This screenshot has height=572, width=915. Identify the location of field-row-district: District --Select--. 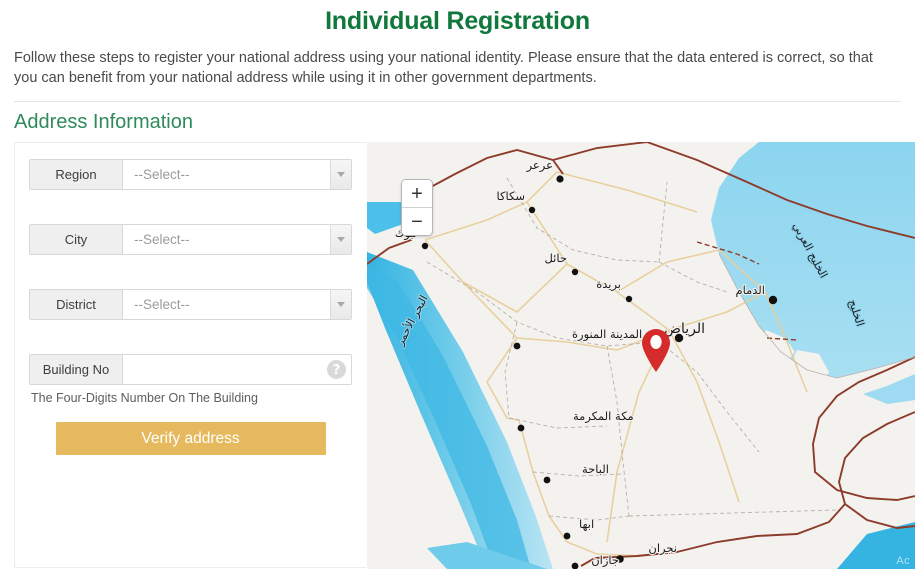
(190, 304).